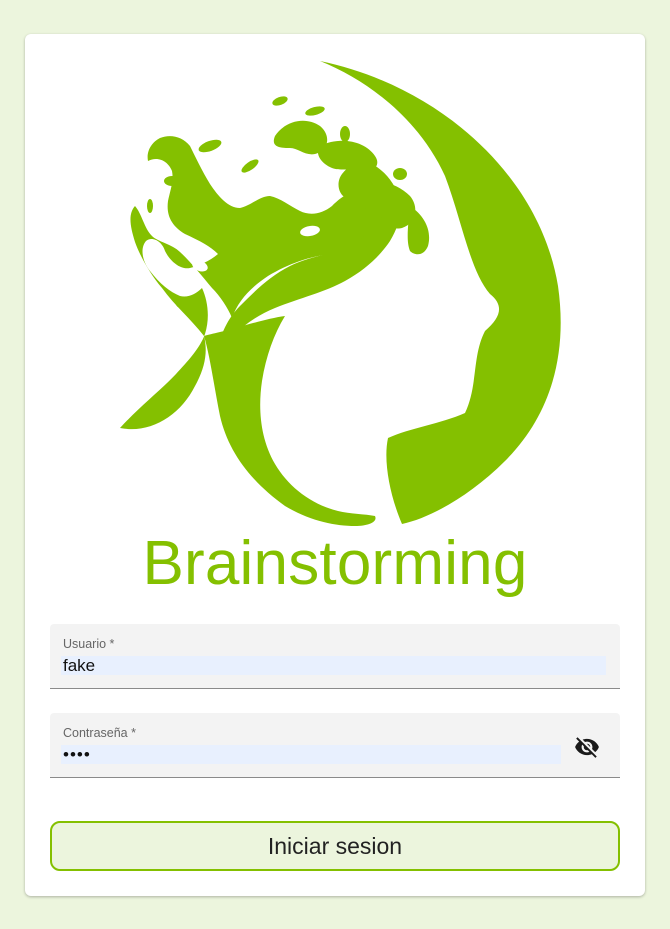 The height and width of the screenshot is (929, 670). I want to click on username-label: Usuario *, so click(89, 644).